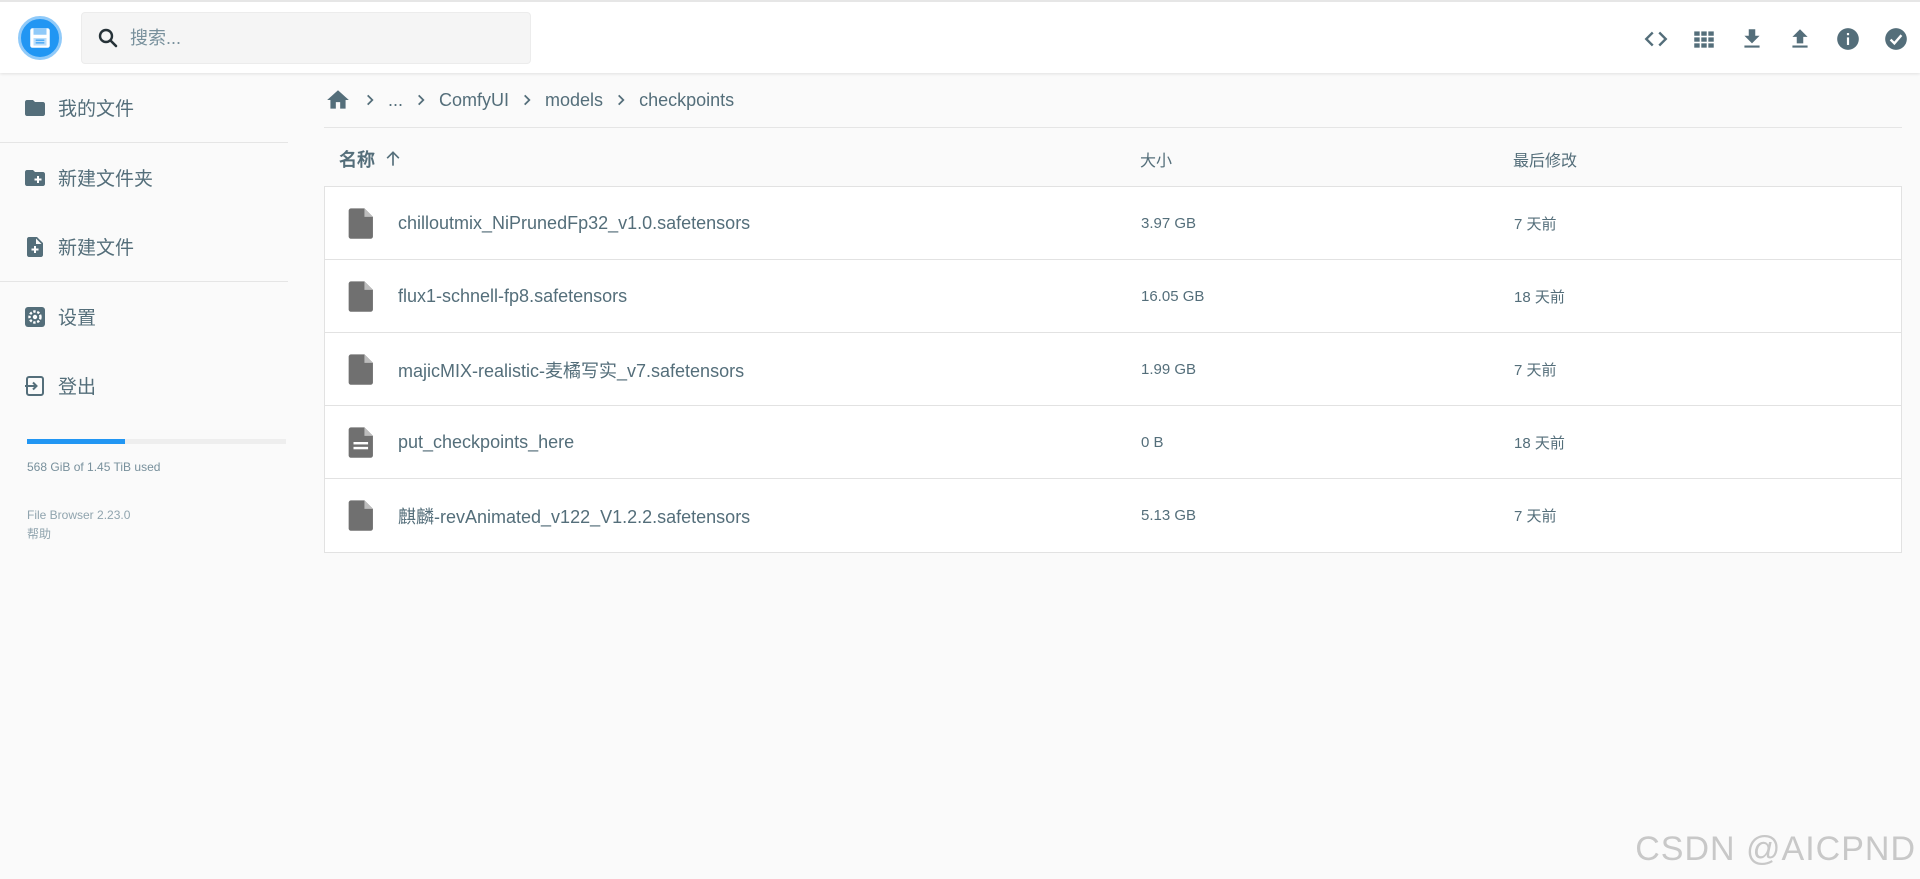  Describe the element at coordinates (35, 317) in the screenshot. I see `settings-icon` at that location.